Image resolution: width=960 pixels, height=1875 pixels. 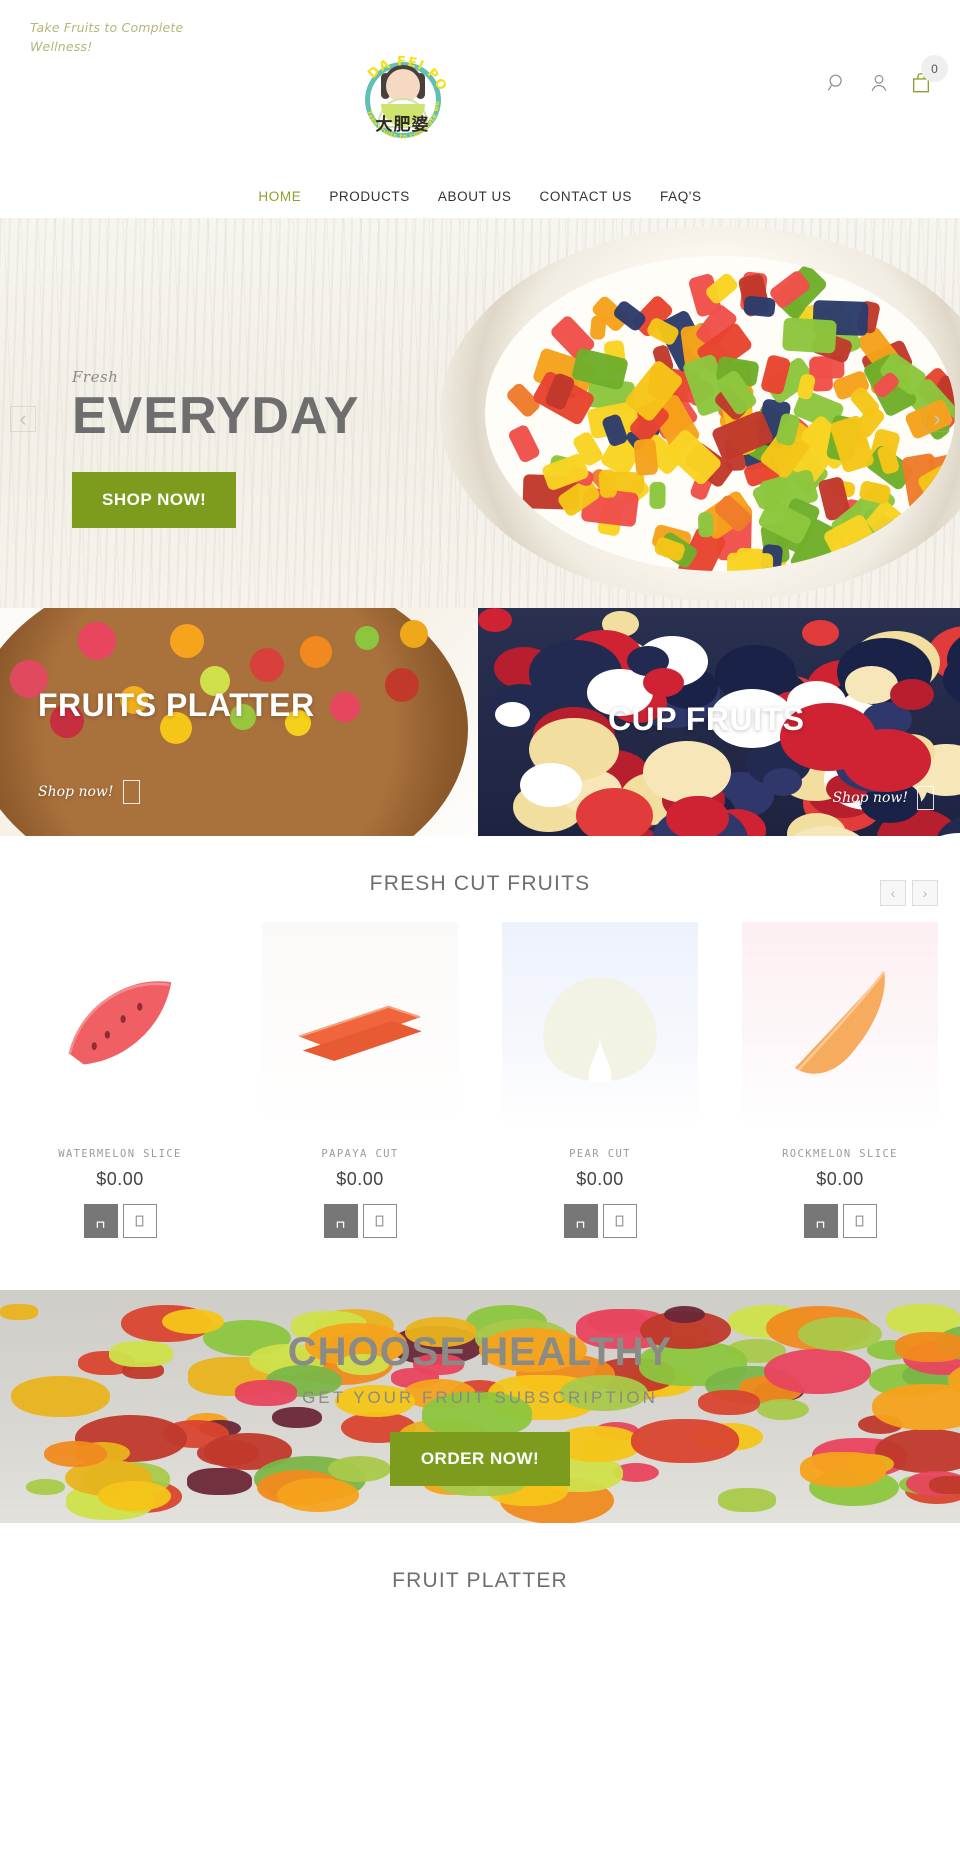 I want to click on section-title-fruit-platter: FRUIT PLATTER, so click(x=480, y=1580).